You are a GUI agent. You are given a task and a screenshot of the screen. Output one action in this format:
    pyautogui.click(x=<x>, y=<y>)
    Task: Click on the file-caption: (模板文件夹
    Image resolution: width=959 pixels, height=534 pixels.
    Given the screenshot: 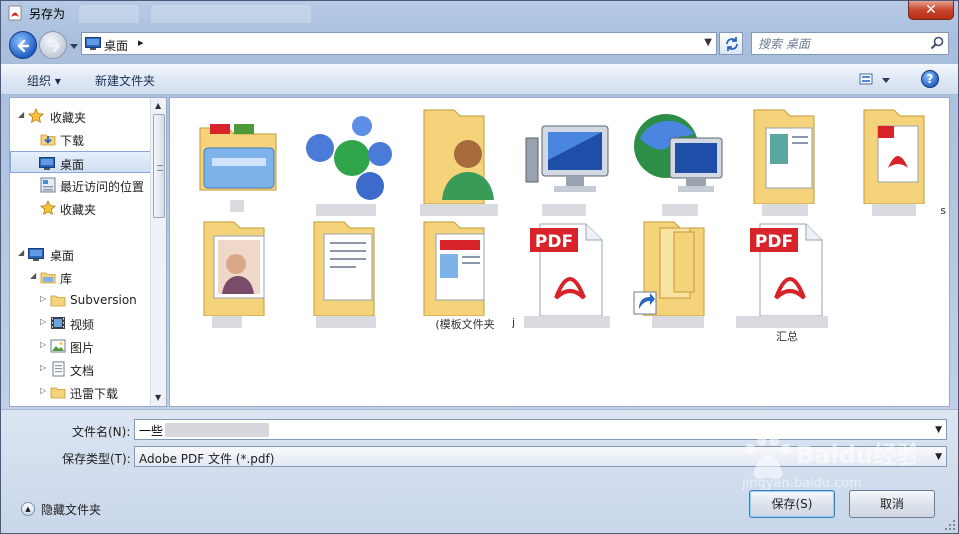 What is the action you would take?
    pyautogui.click(x=465, y=324)
    